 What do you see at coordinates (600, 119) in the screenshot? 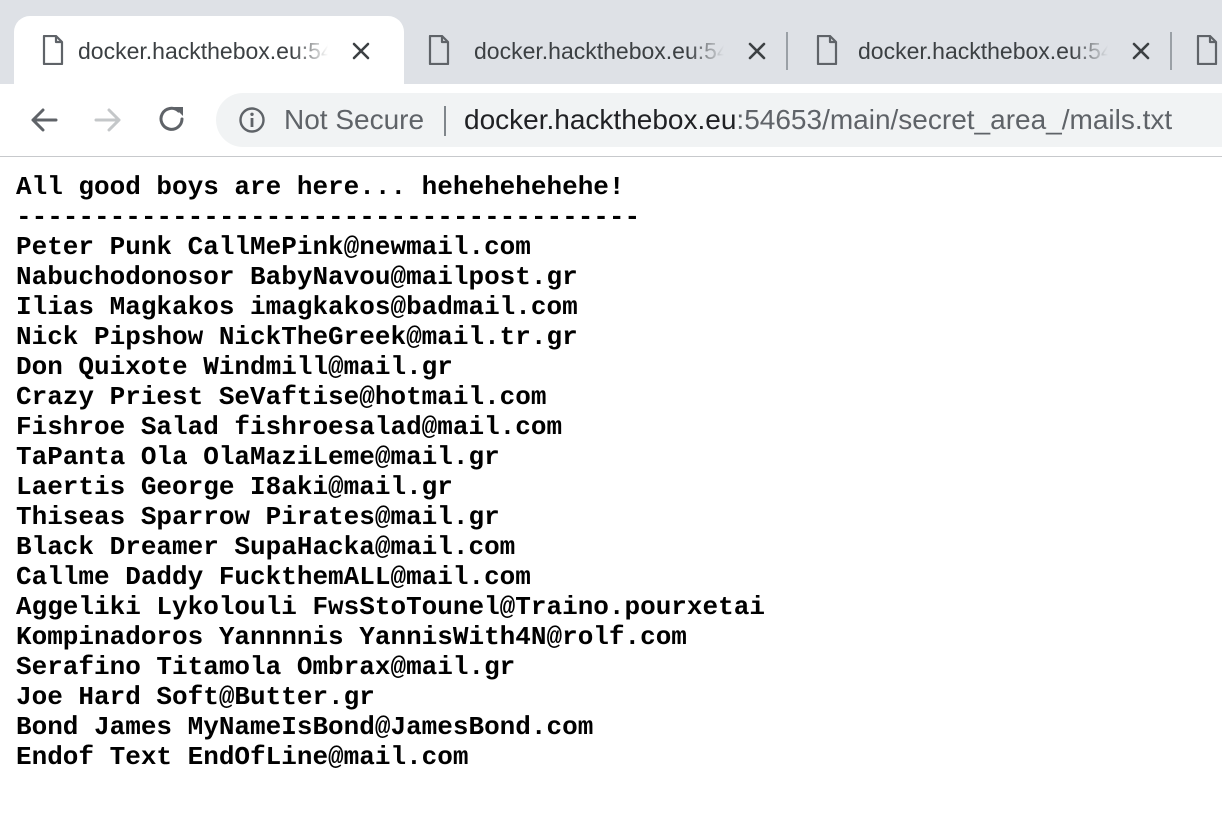
I see `url-host: docker.hackthebox.eu` at bounding box center [600, 119].